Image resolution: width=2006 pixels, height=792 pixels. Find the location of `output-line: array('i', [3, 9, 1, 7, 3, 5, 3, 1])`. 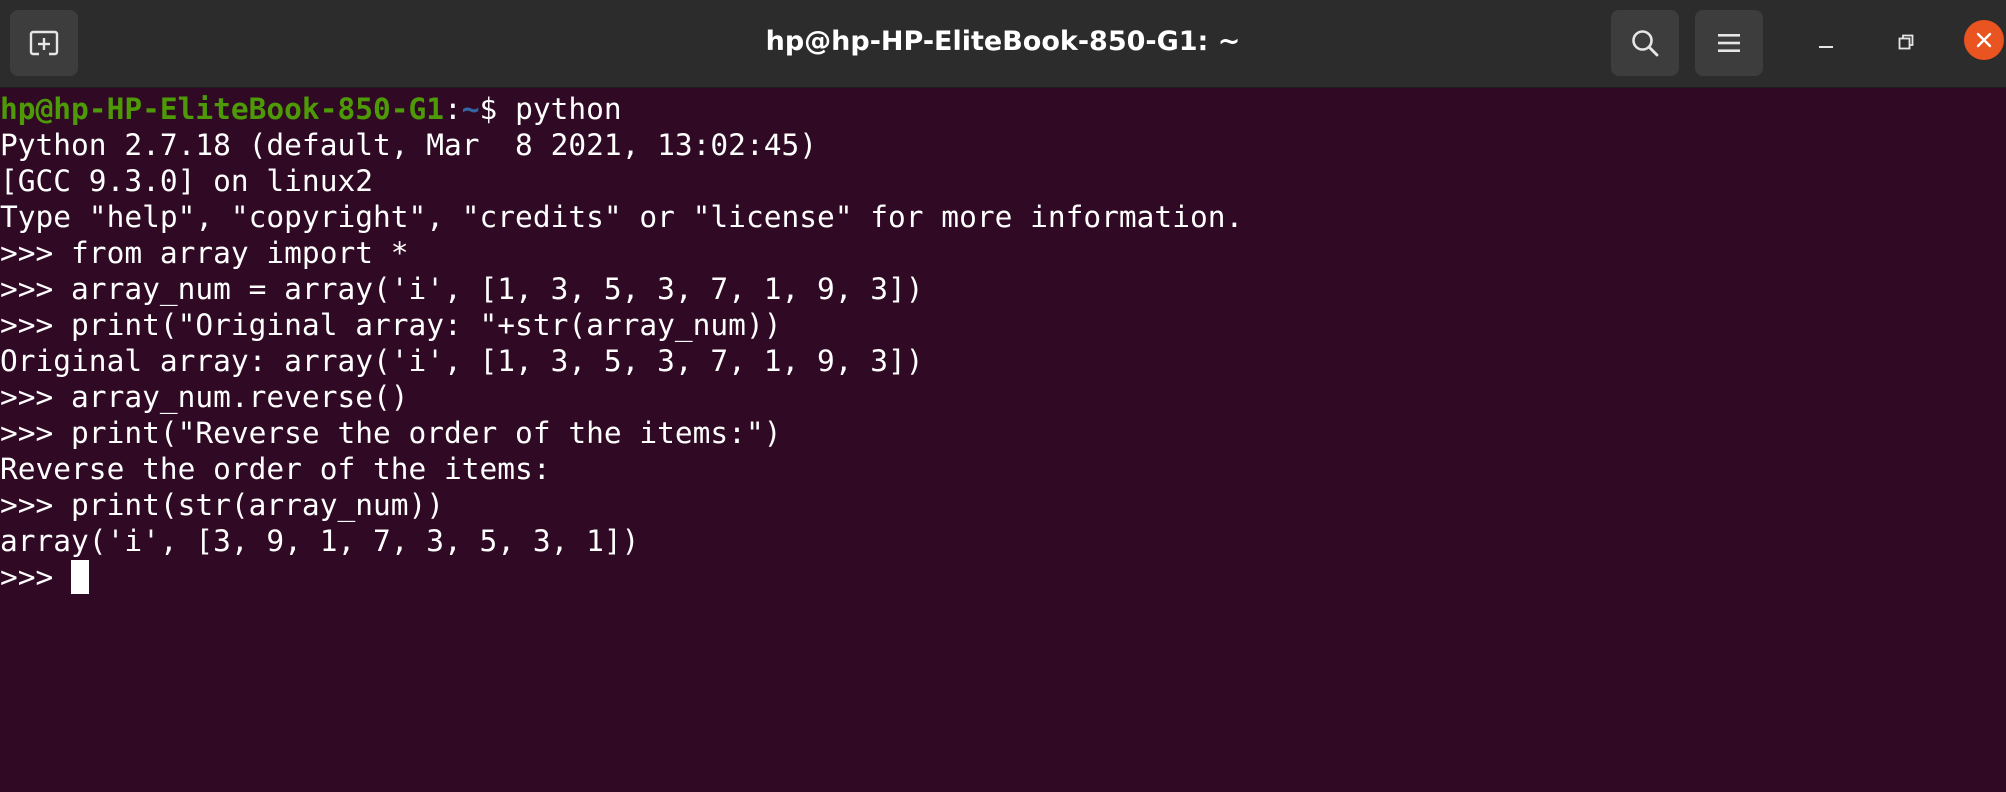

output-line: array('i', [3, 9, 1, 7, 3, 5, 3, 1]) is located at coordinates (320, 541).